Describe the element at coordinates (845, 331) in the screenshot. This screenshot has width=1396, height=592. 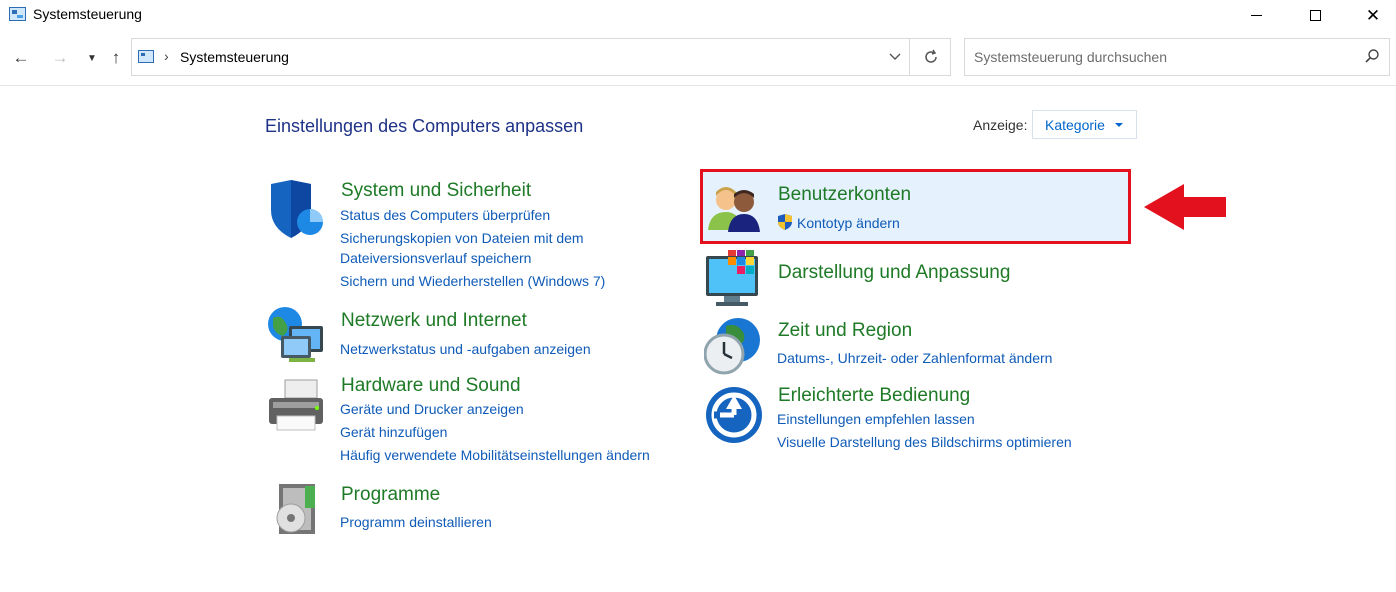
I see `category-title: Zeit und Region` at that location.